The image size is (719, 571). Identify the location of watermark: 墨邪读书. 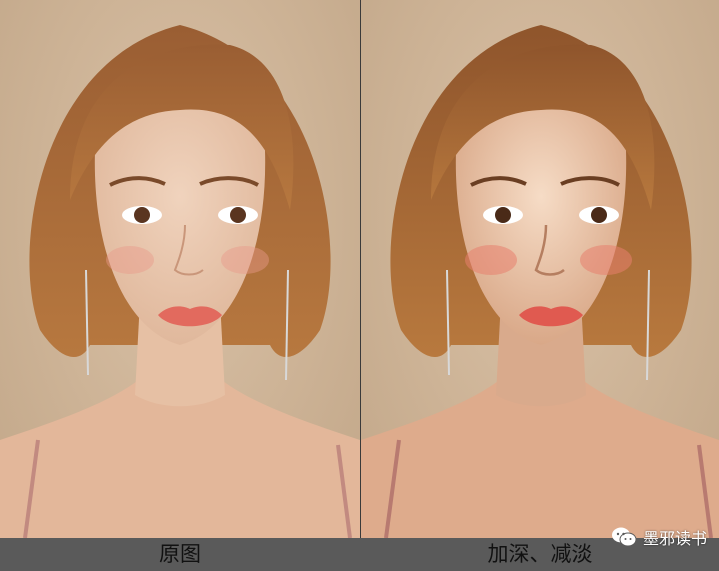
(659, 537).